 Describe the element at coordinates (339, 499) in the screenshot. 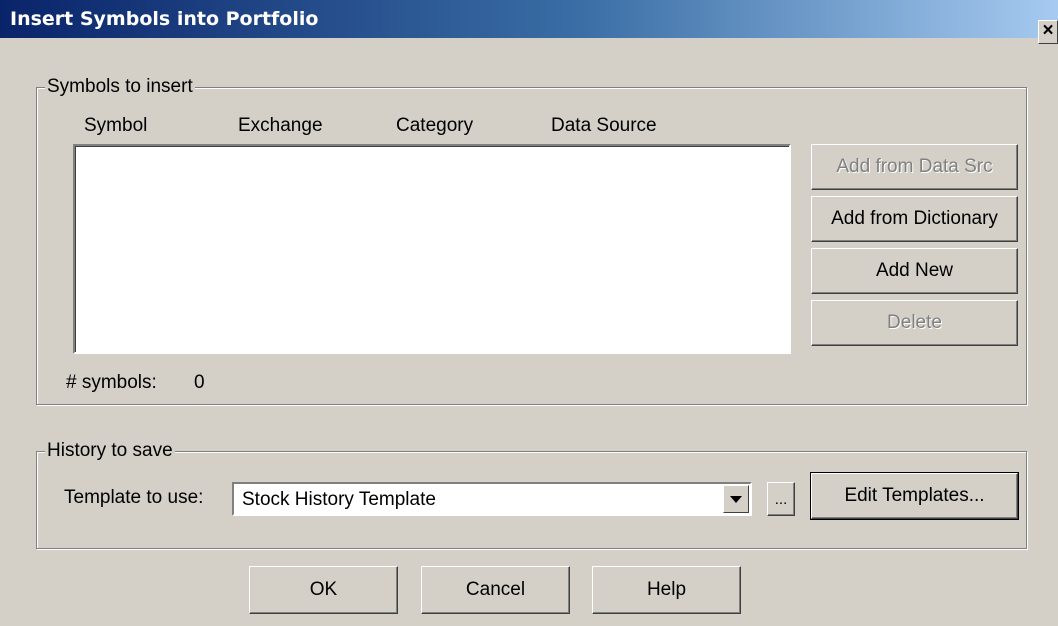

I see `template-select-value: Stock History Template` at that location.